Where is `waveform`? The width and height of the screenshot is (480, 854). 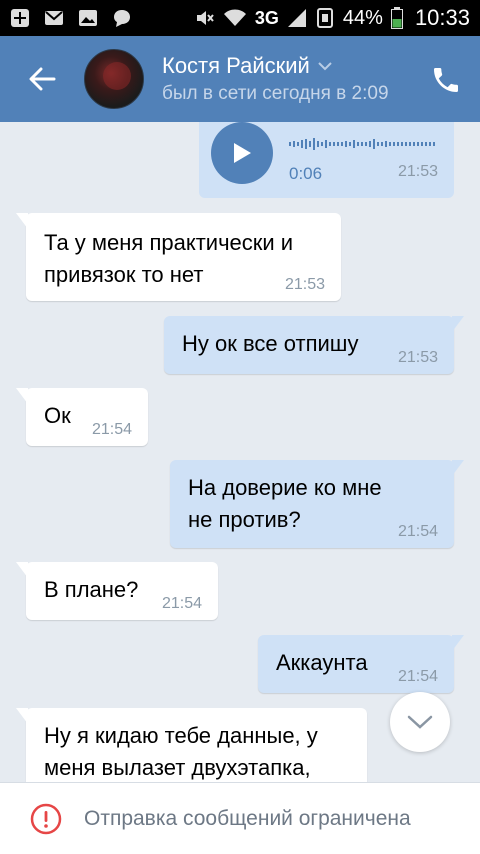 waveform is located at coordinates (362, 144).